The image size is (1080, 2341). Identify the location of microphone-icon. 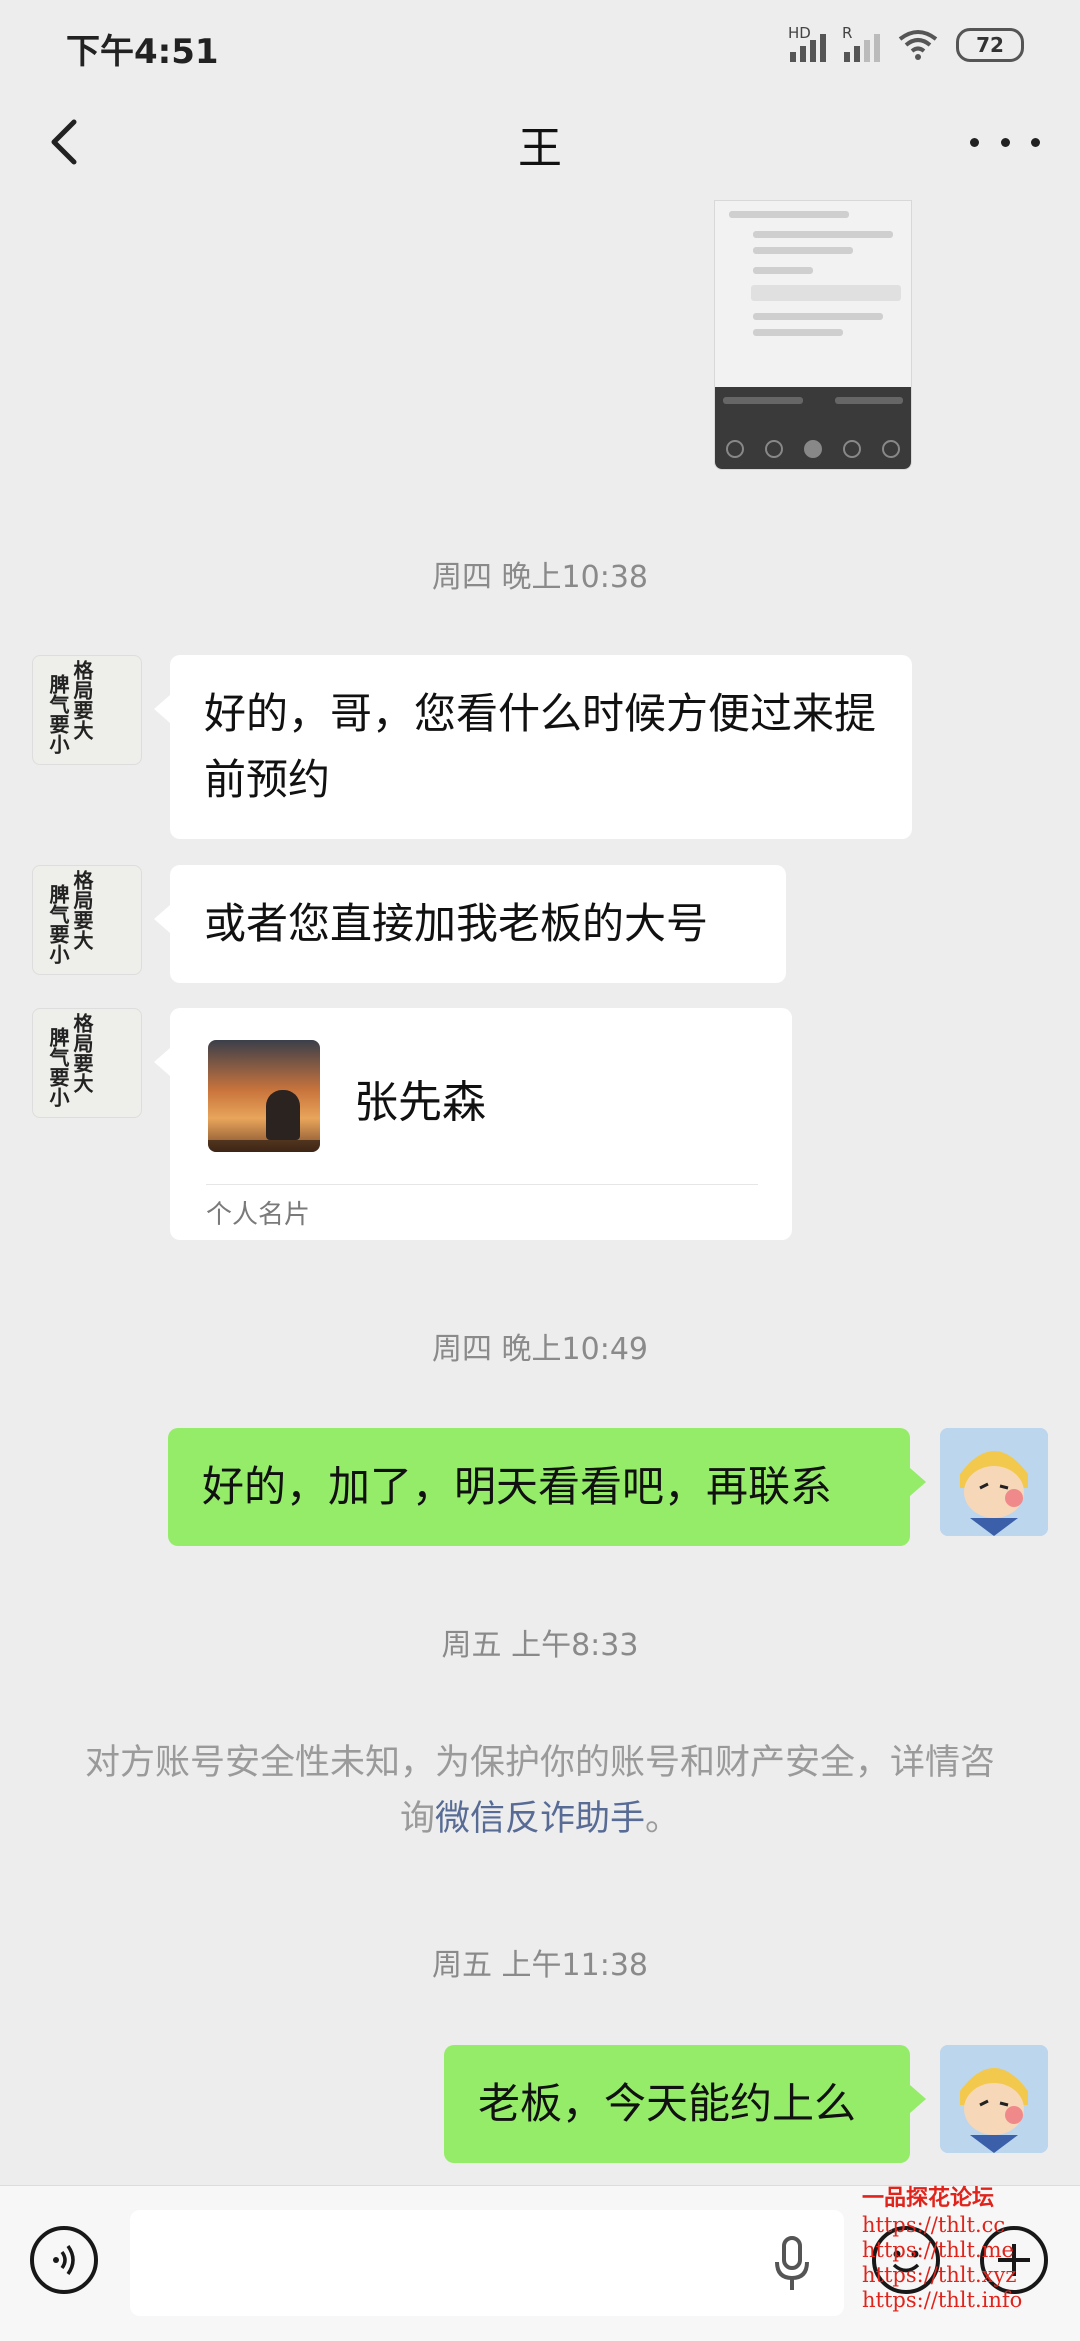
(792, 2264).